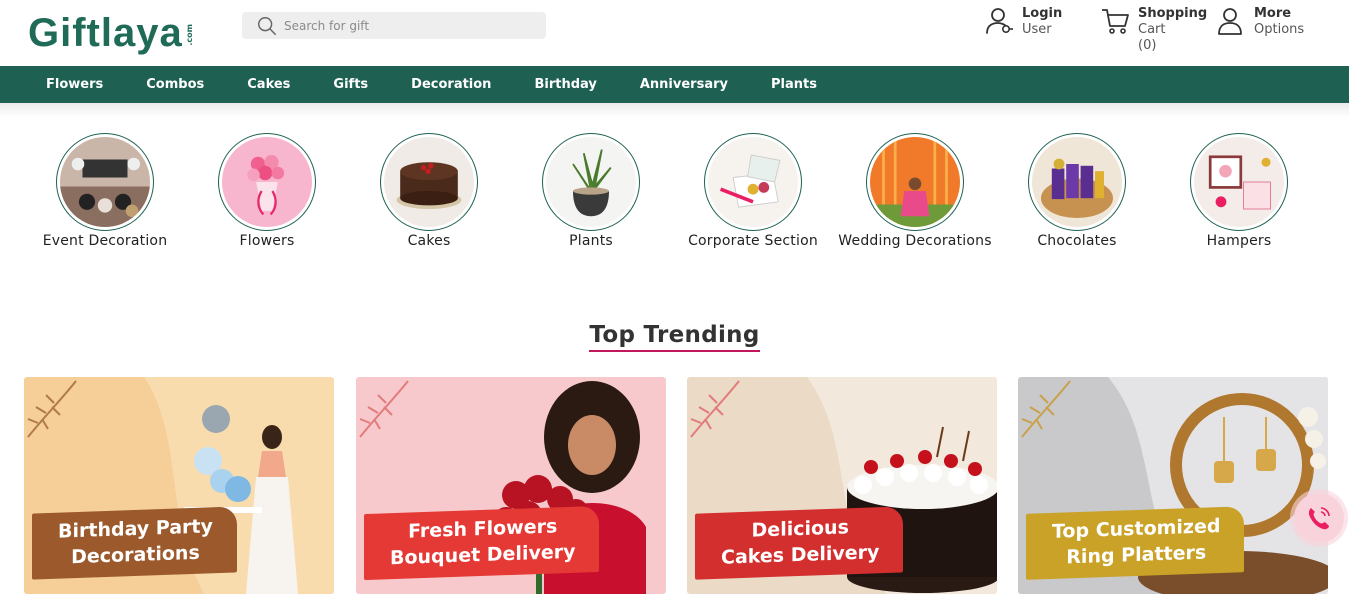 Image resolution: width=1349 pixels, height=609 pixels. I want to click on card-title-line2: Ring Platters, so click(1136, 555).